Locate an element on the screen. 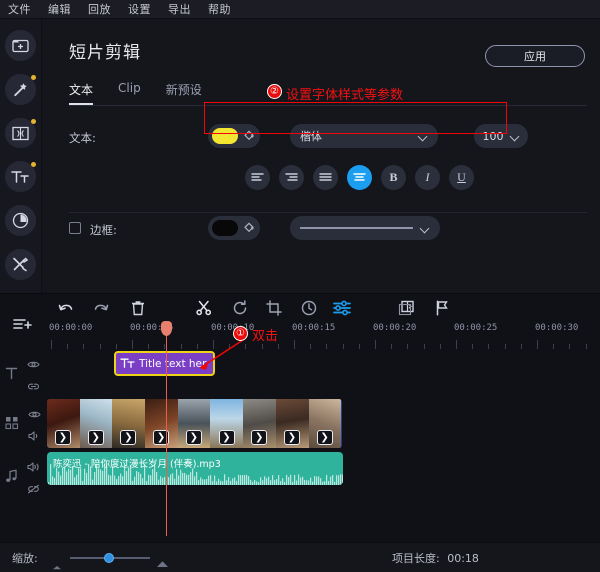 The width and height of the screenshot is (600, 572). add-folder-button is located at coordinates (20, 45).